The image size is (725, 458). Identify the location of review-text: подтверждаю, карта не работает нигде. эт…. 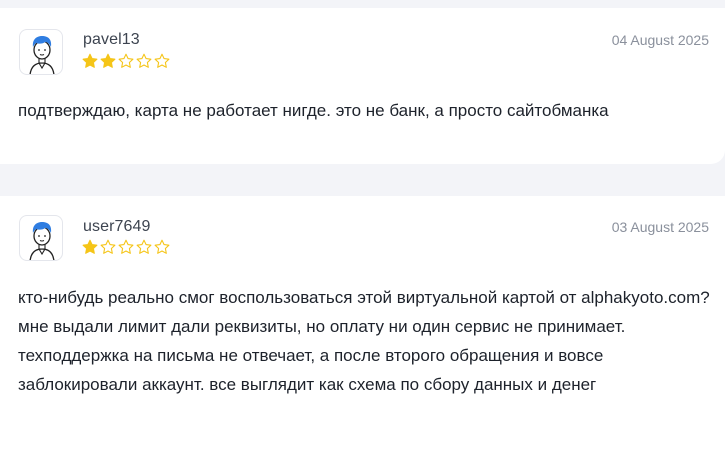
(313, 110).